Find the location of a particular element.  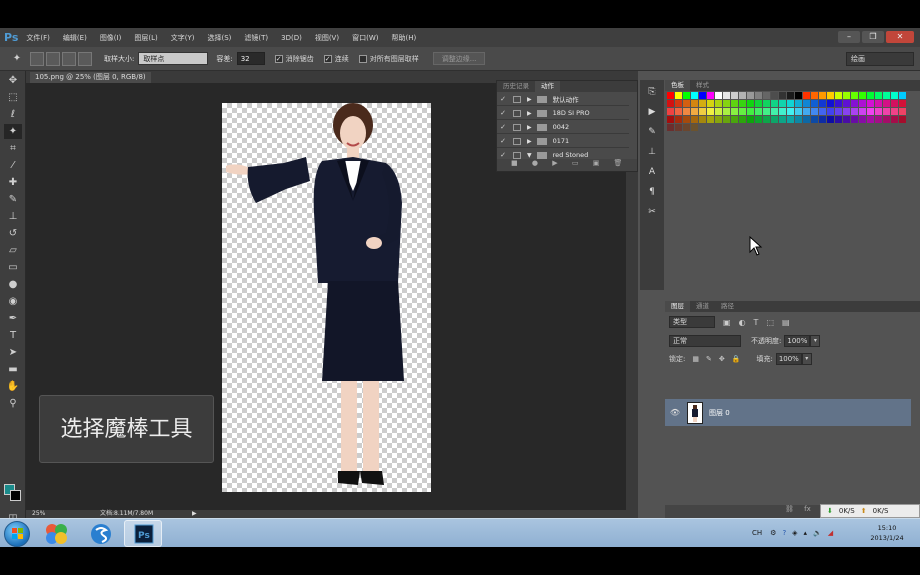

lock-image-icon: ✎ is located at coordinates (709, 359).